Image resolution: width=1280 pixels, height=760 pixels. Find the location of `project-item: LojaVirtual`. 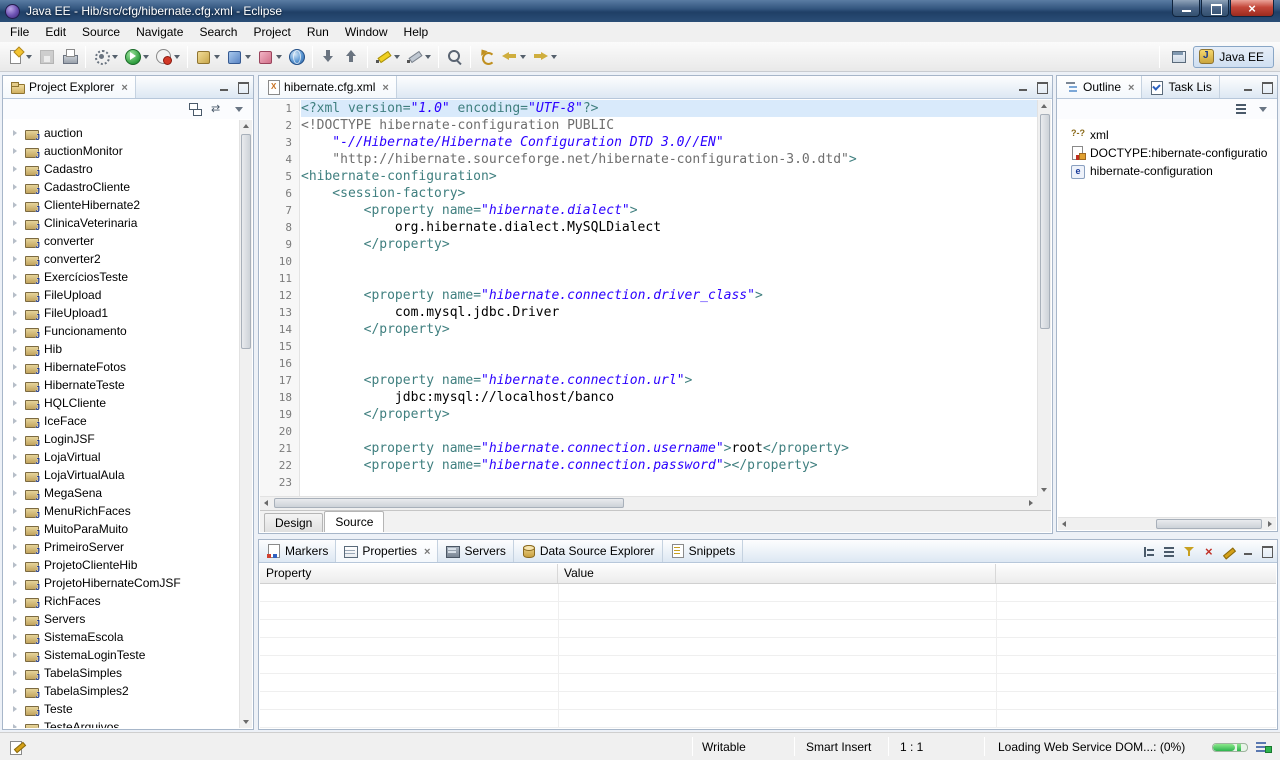

project-item: LojaVirtual is located at coordinates (121, 457).